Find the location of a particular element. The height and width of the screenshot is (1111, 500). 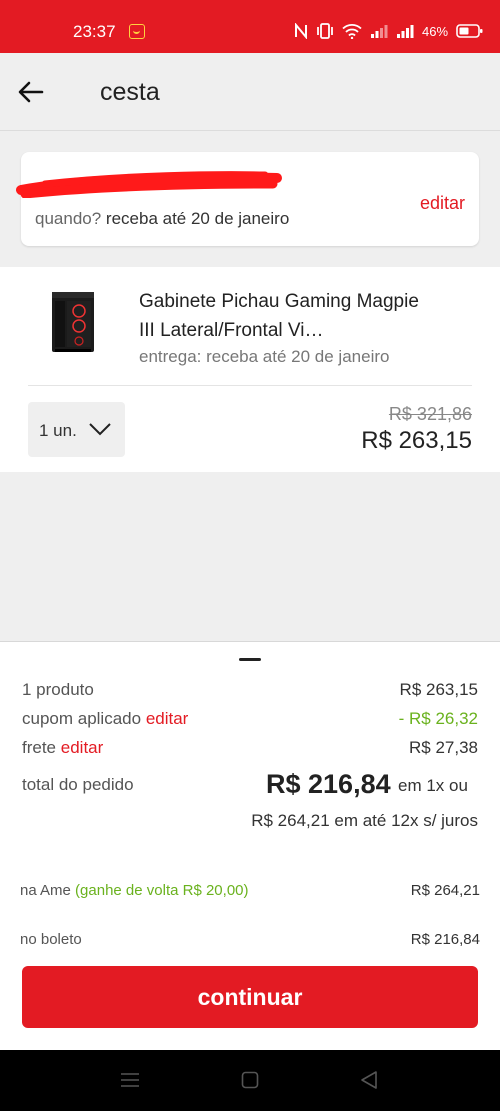

product-image is located at coordinates (73, 322).